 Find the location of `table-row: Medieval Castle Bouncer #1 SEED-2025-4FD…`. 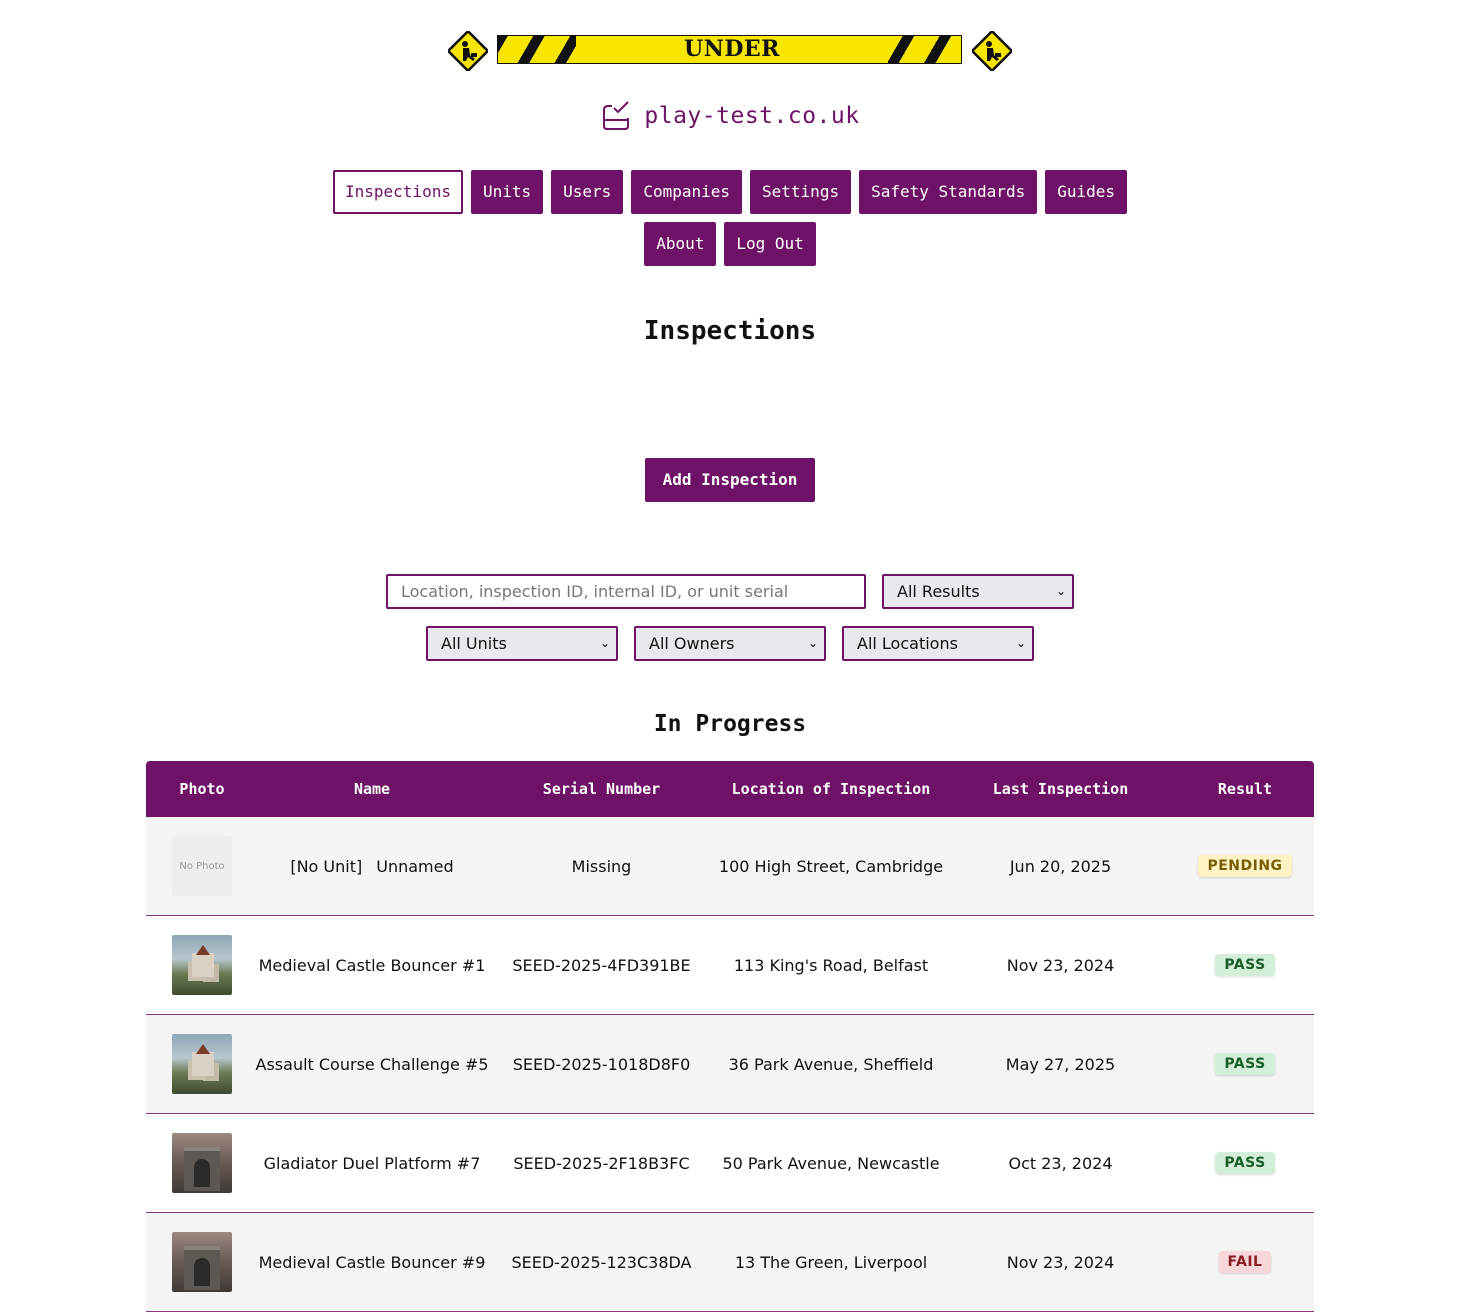

table-row: Medieval Castle Bouncer #1 SEED-2025-4FD… is located at coordinates (730, 965).